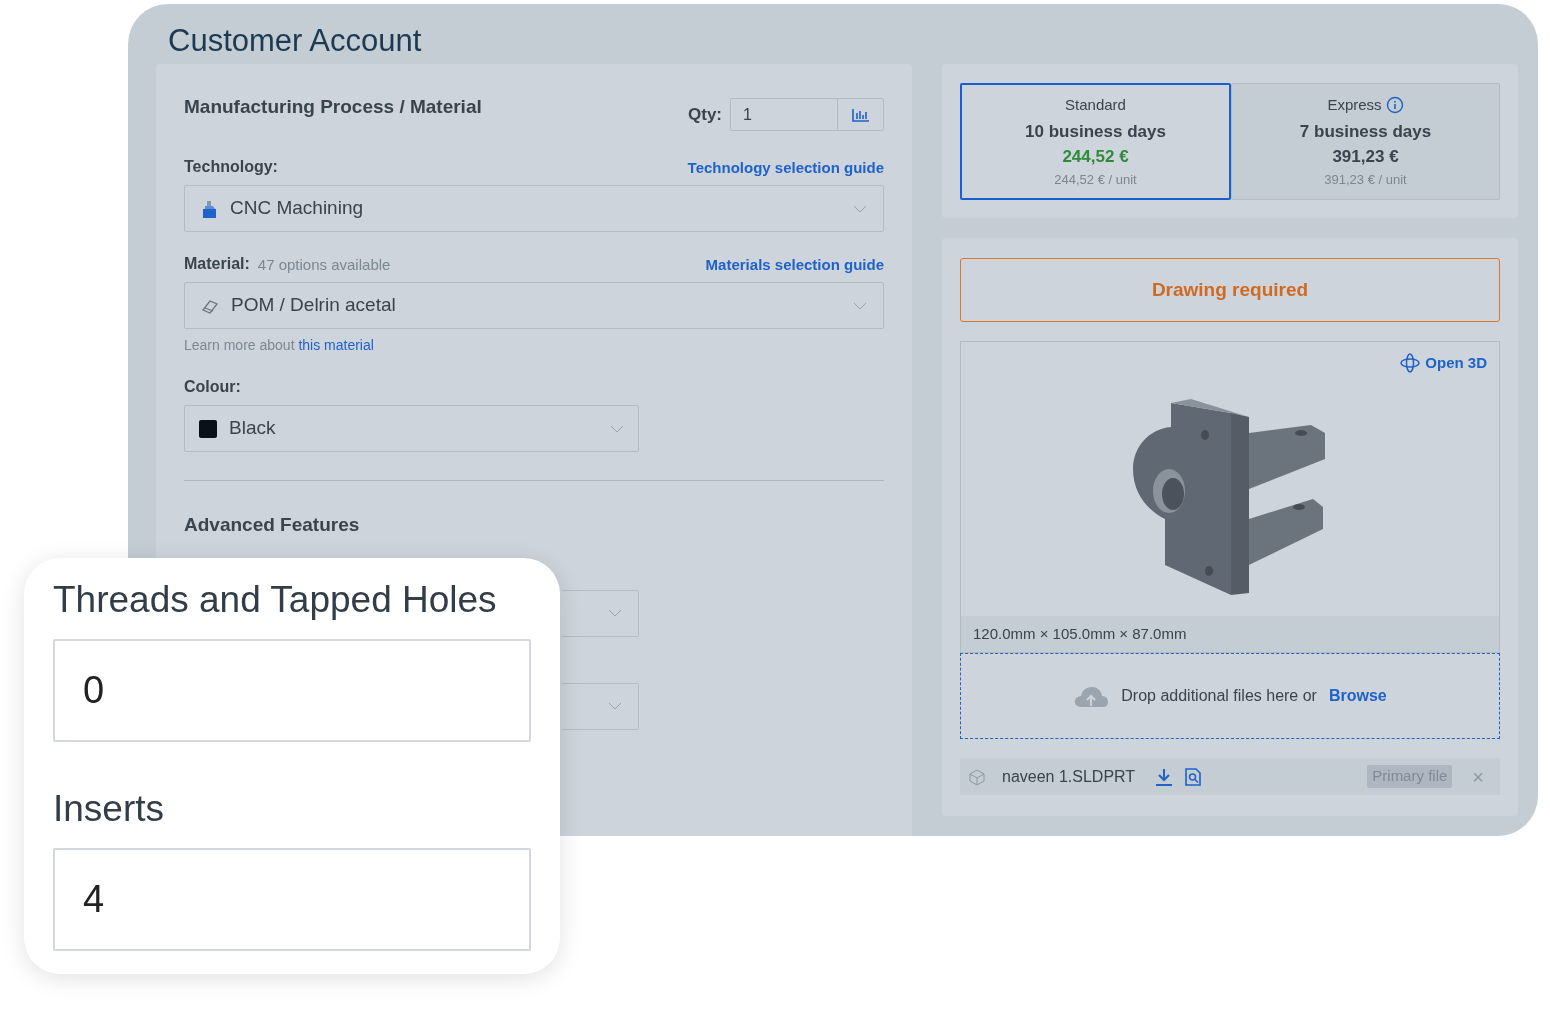 This screenshot has width=1550, height=1014. What do you see at coordinates (1069, 776) in the screenshot?
I see `file-name: naveen 1.SLDPRT` at bounding box center [1069, 776].